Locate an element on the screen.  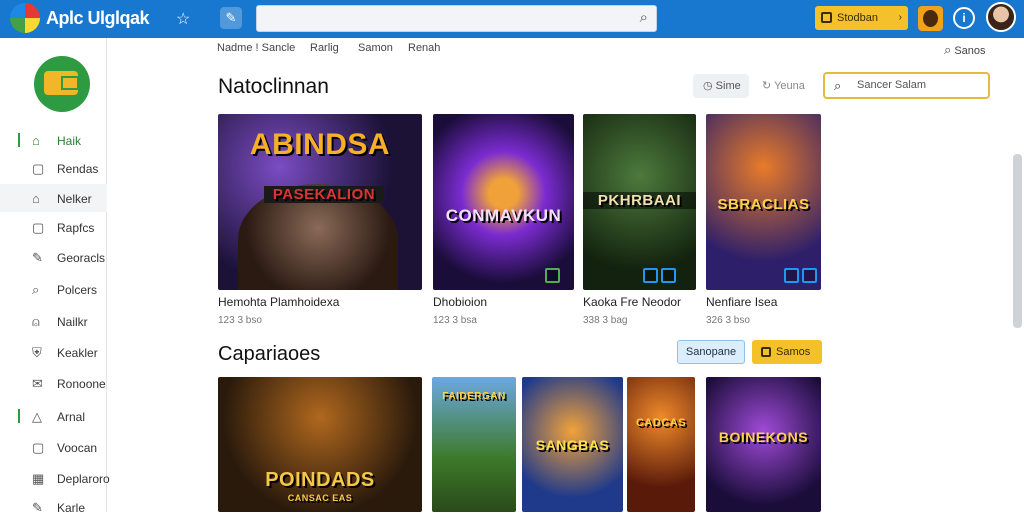
sidebar-item-7: ⛨ Keakler is located at coordinates (53, 352).